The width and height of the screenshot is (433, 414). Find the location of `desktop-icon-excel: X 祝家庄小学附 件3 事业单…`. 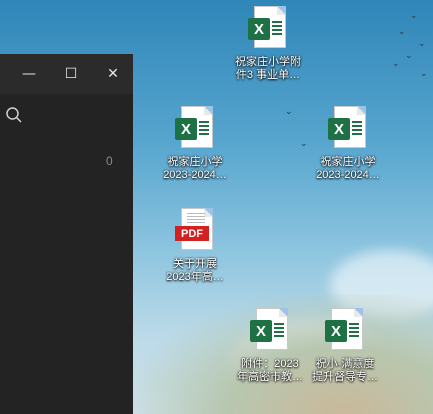

desktop-icon-excel: X 祝家庄小学附 件3 事业单… is located at coordinates (268, 44).